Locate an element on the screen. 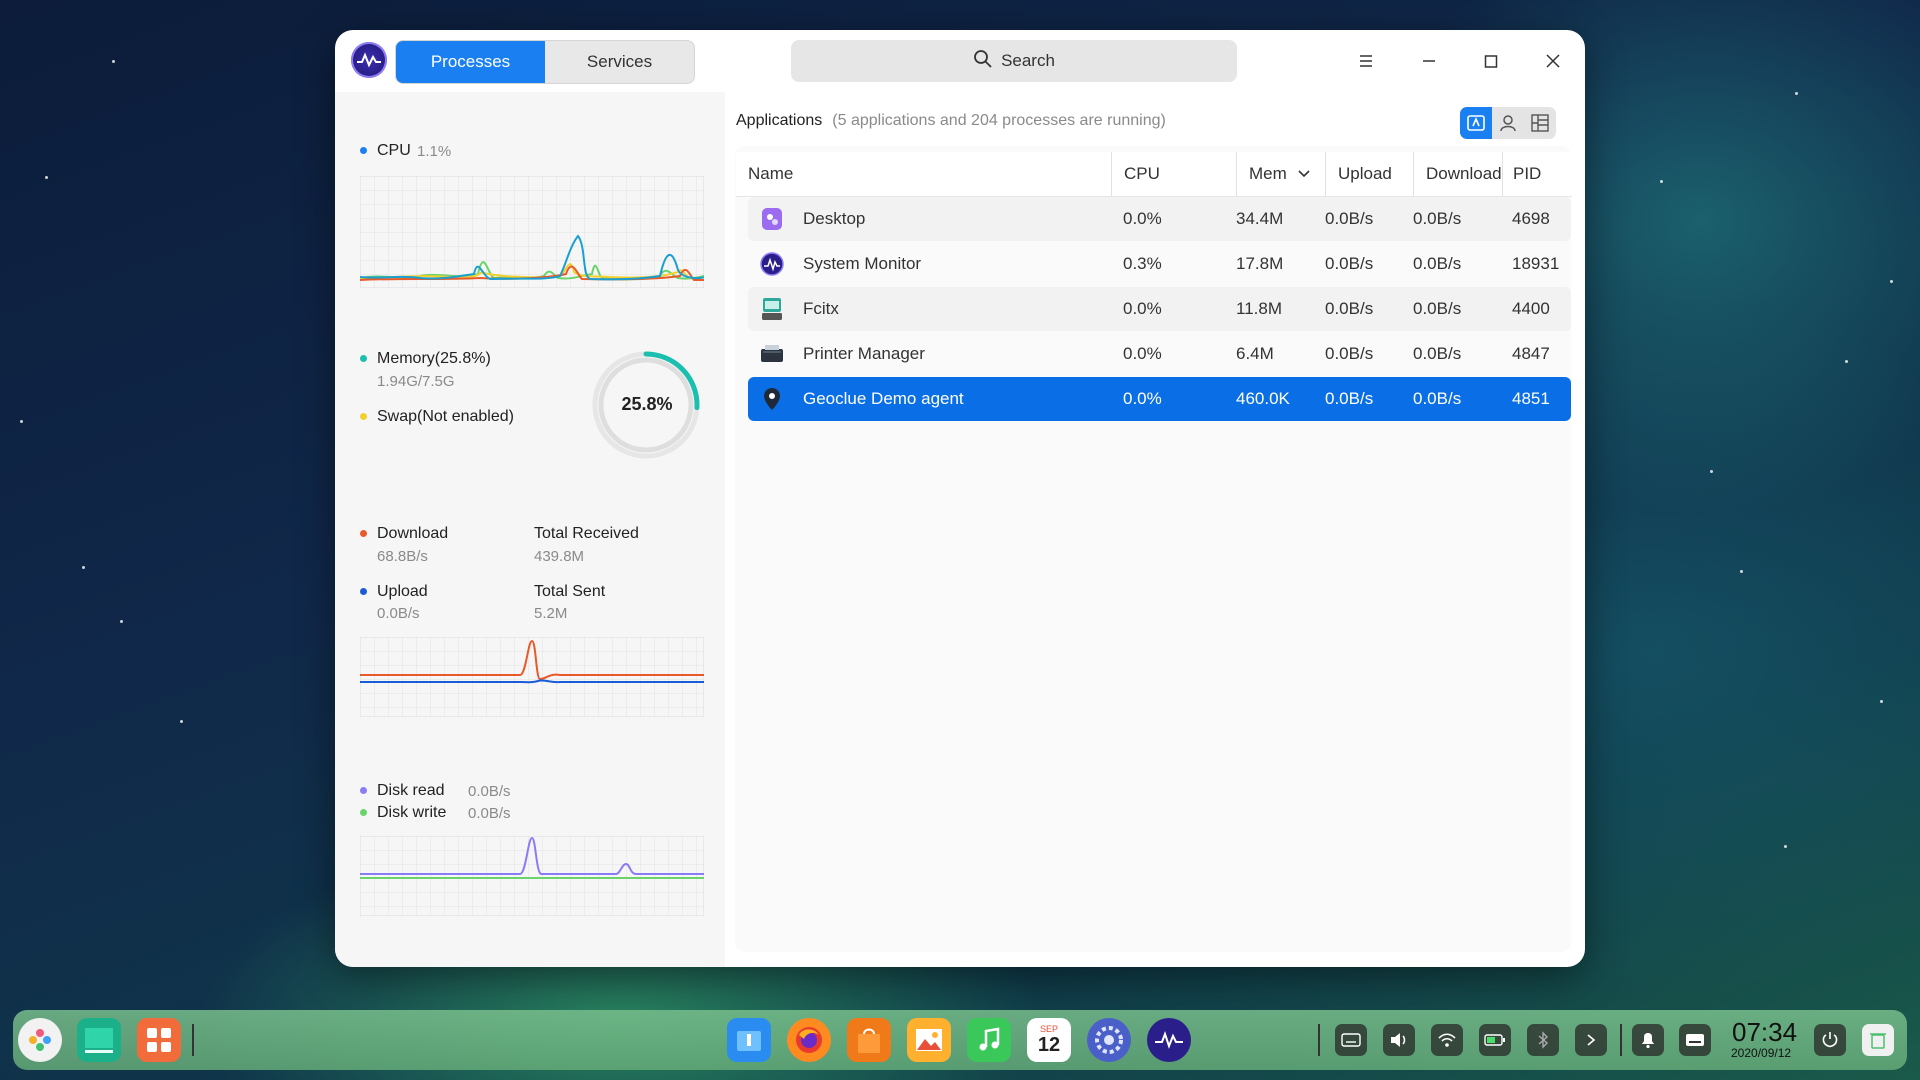  process-table-header: Name CPU Mem Upload Download PID is located at coordinates (1154, 174).